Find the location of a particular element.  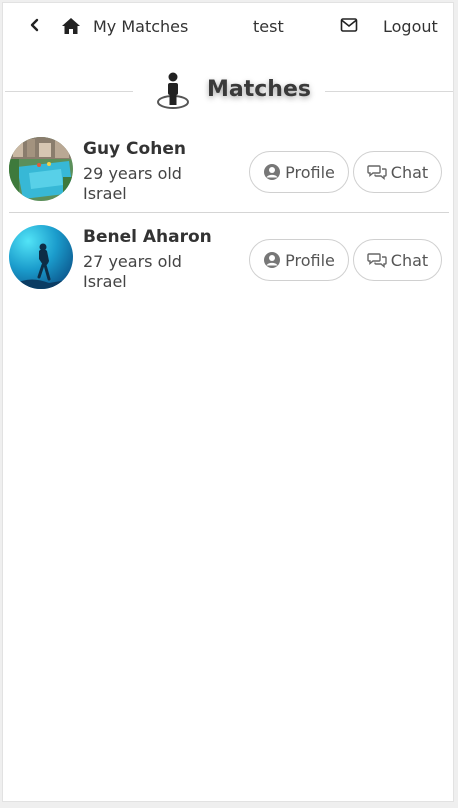

nav-username: test is located at coordinates (268, 26).